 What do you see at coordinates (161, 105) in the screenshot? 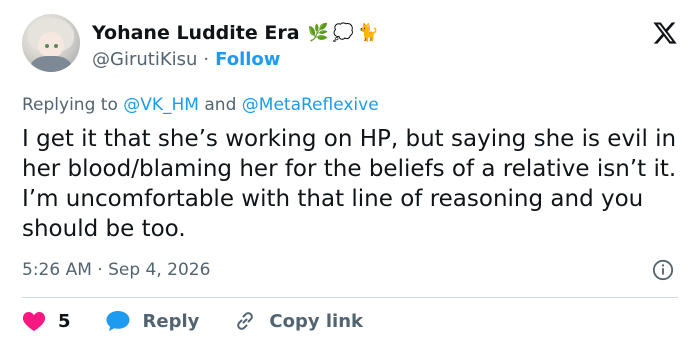
I see `mention-link-1: @VK_HM` at bounding box center [161, 105].